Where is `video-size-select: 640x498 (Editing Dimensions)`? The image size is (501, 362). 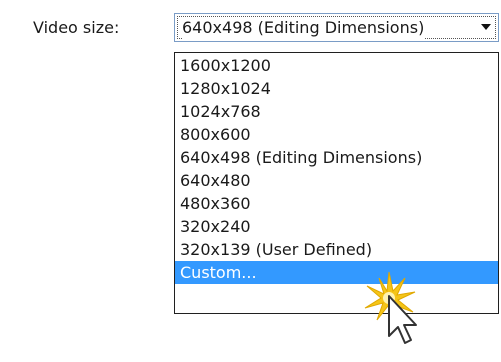
video-size-select: 640x498 (Editing Dimensions) is located at coordinates (336, 27).